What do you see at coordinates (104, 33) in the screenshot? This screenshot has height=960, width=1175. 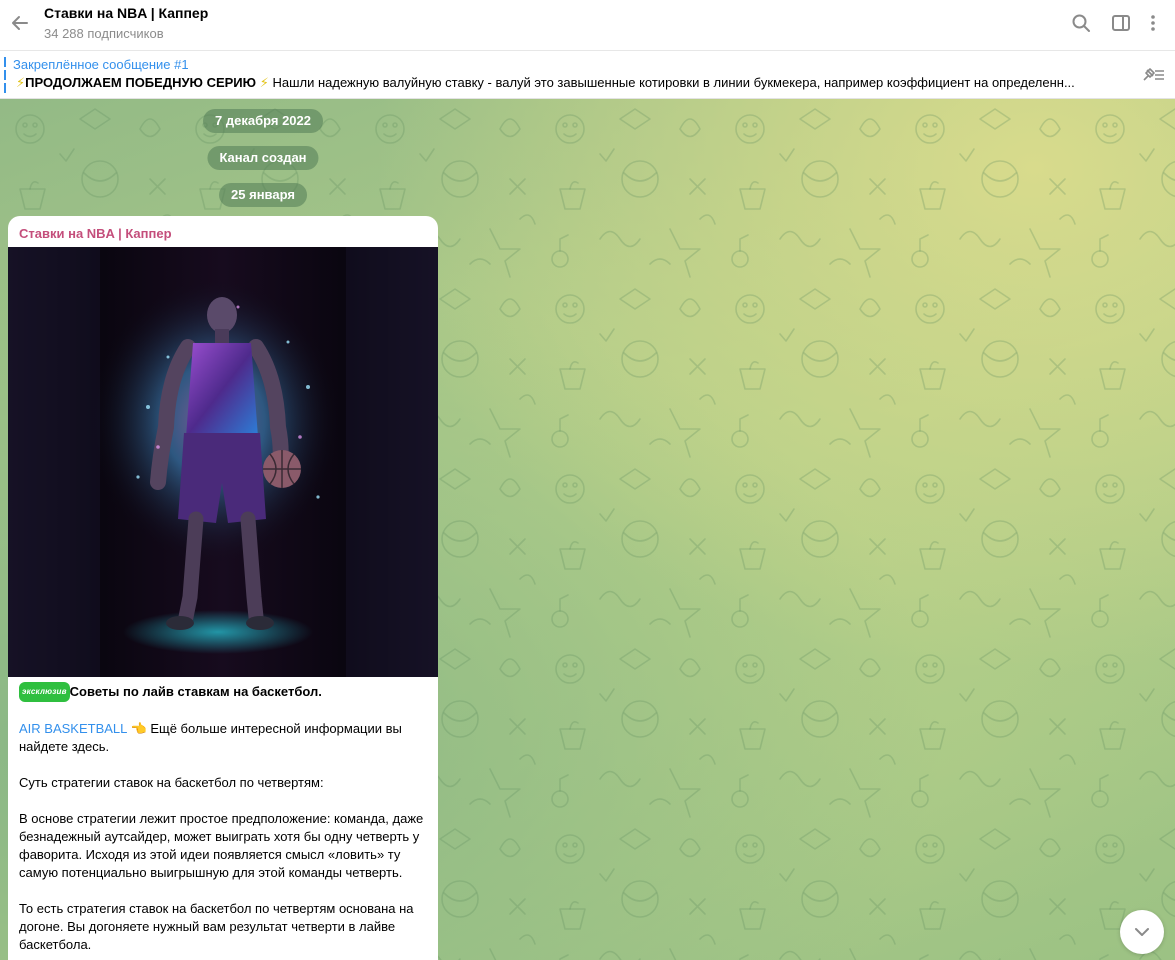 I see `subscriber-count: 34 288 подписчиков` at bounding box center [104, 33].